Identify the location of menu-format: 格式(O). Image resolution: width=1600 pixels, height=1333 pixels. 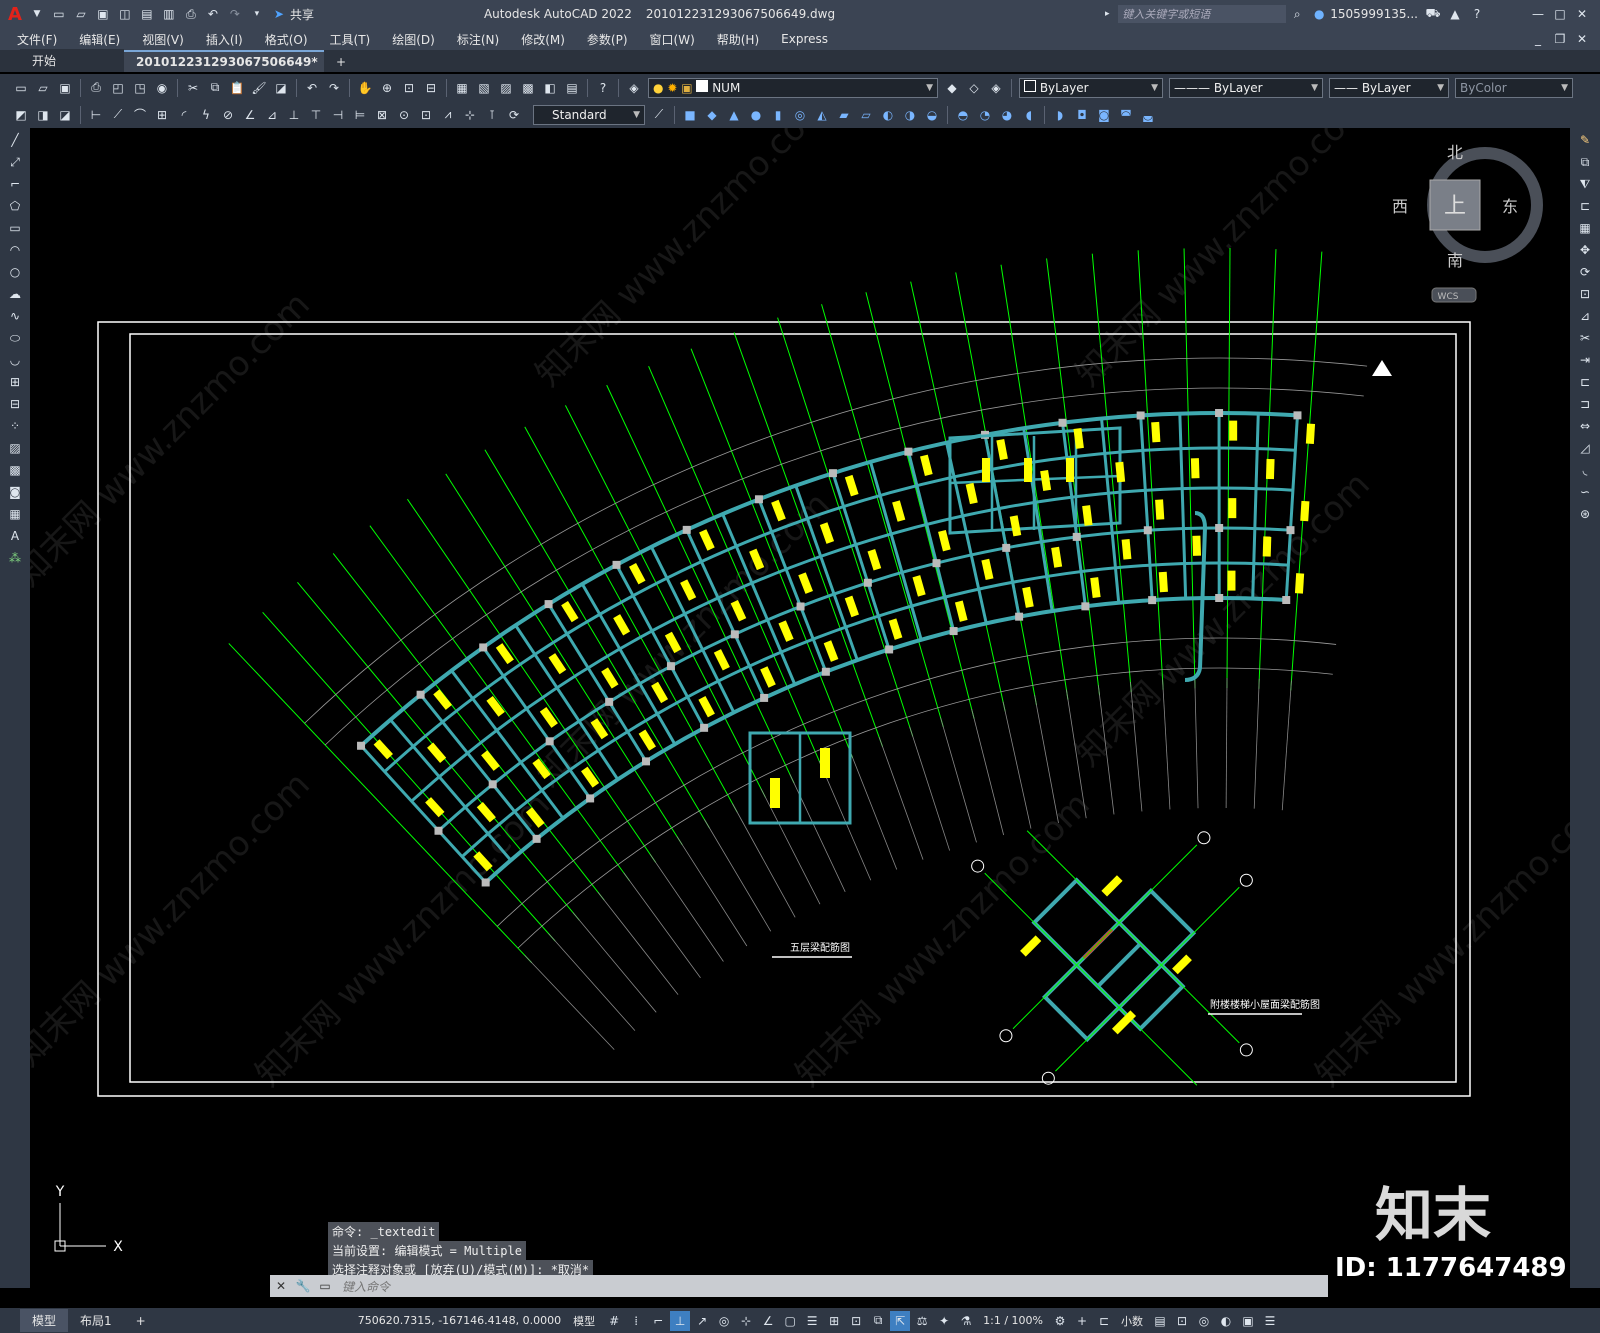
(286, 39).